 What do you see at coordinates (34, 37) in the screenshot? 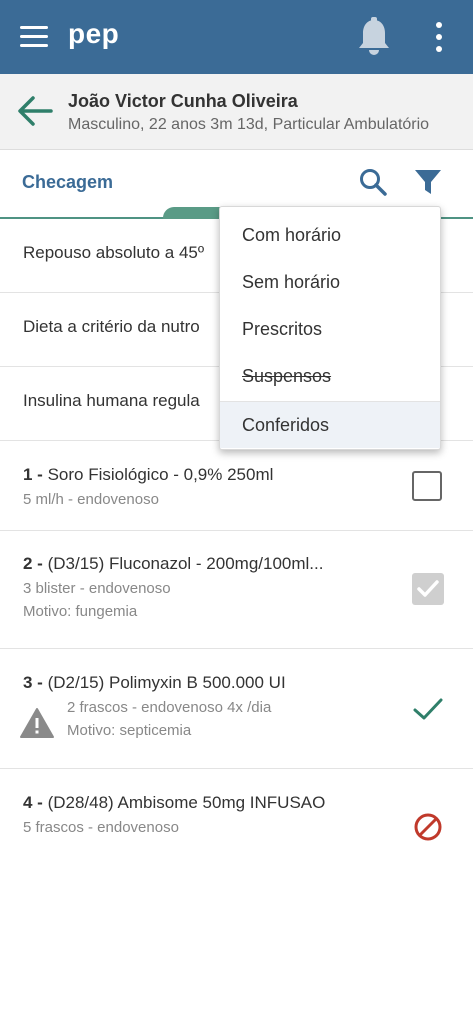
I see `hamburger-menu-icon` at bounding box center [34, 37].